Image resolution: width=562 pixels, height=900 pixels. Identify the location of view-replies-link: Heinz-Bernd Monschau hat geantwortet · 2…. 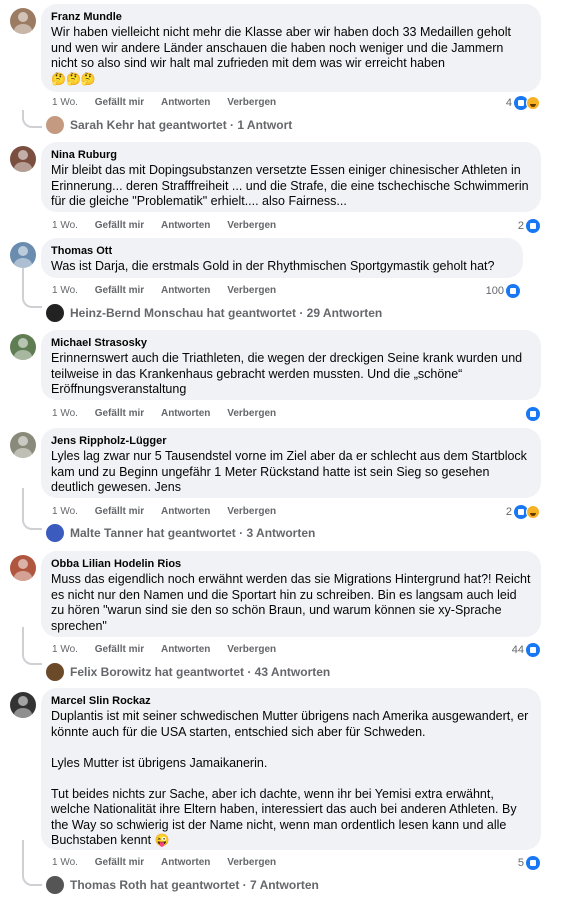
(214, 313).